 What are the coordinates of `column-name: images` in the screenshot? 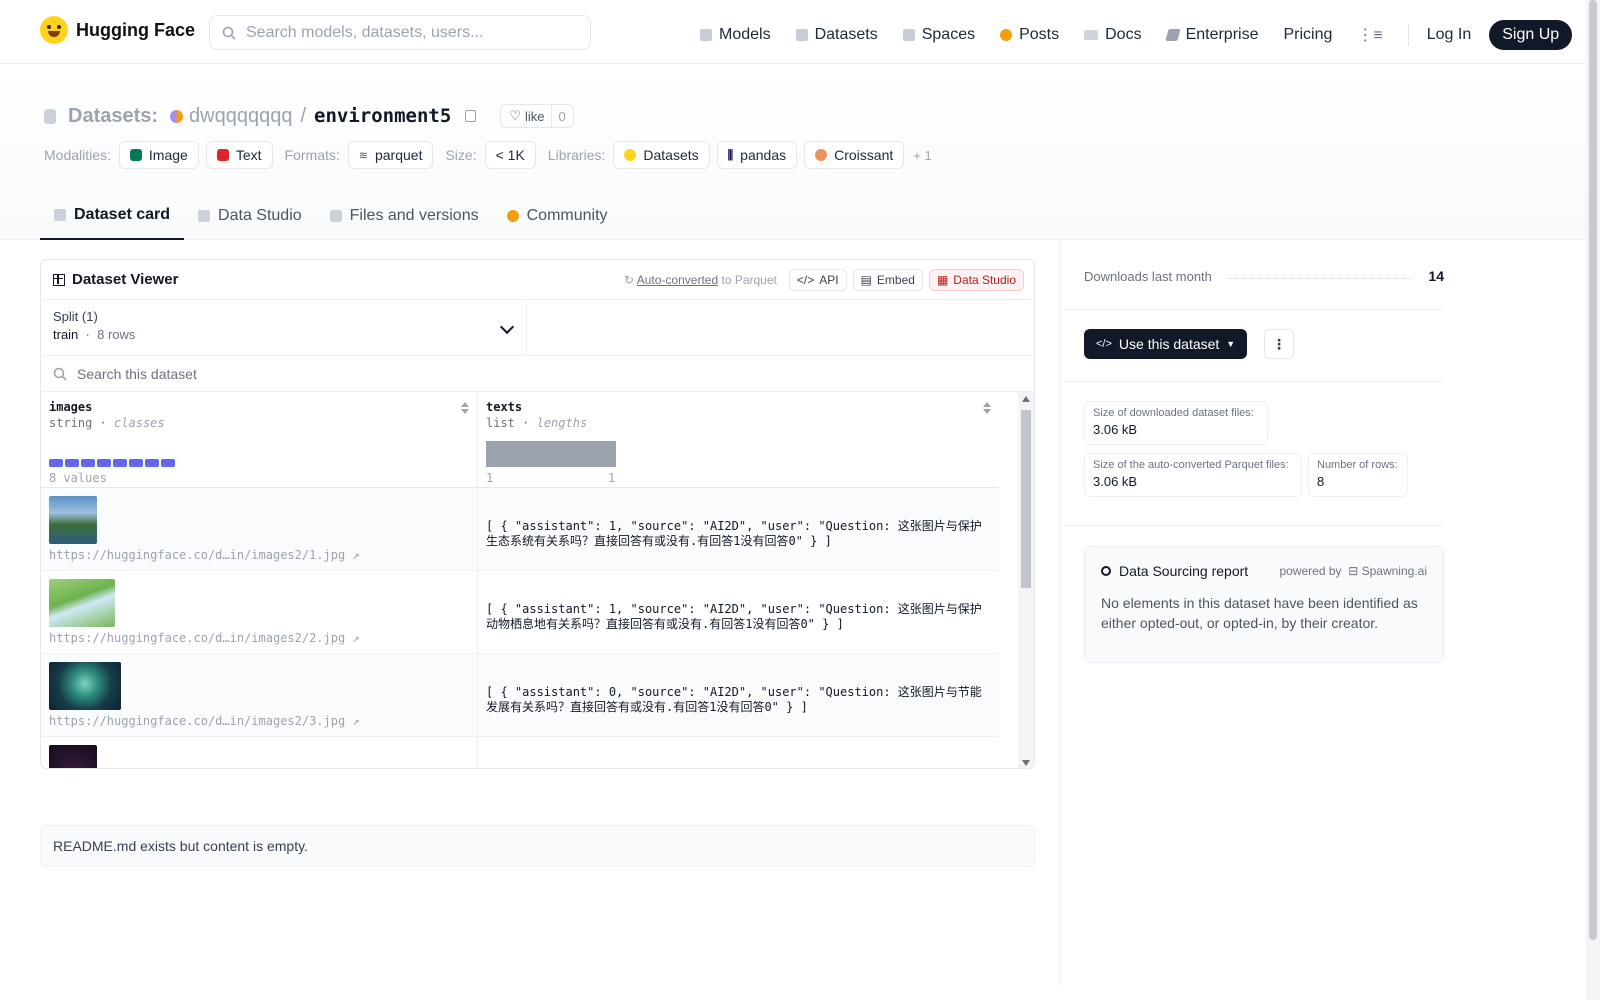 It's located at (71, 407).